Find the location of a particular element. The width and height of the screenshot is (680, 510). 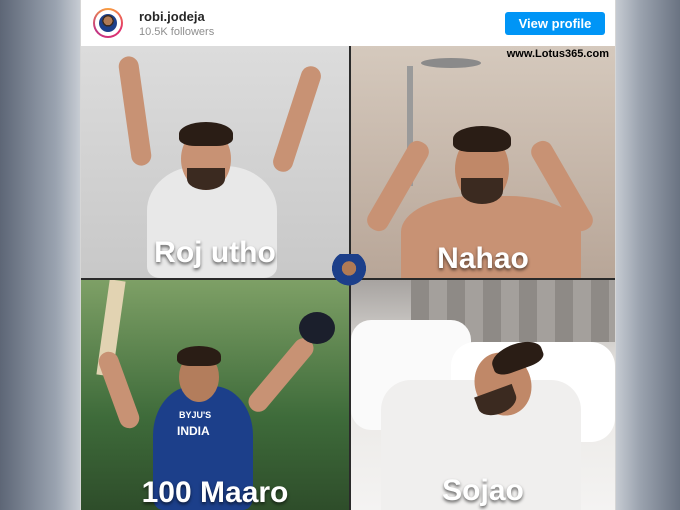

shower-head is located at coordinates (451, 63).